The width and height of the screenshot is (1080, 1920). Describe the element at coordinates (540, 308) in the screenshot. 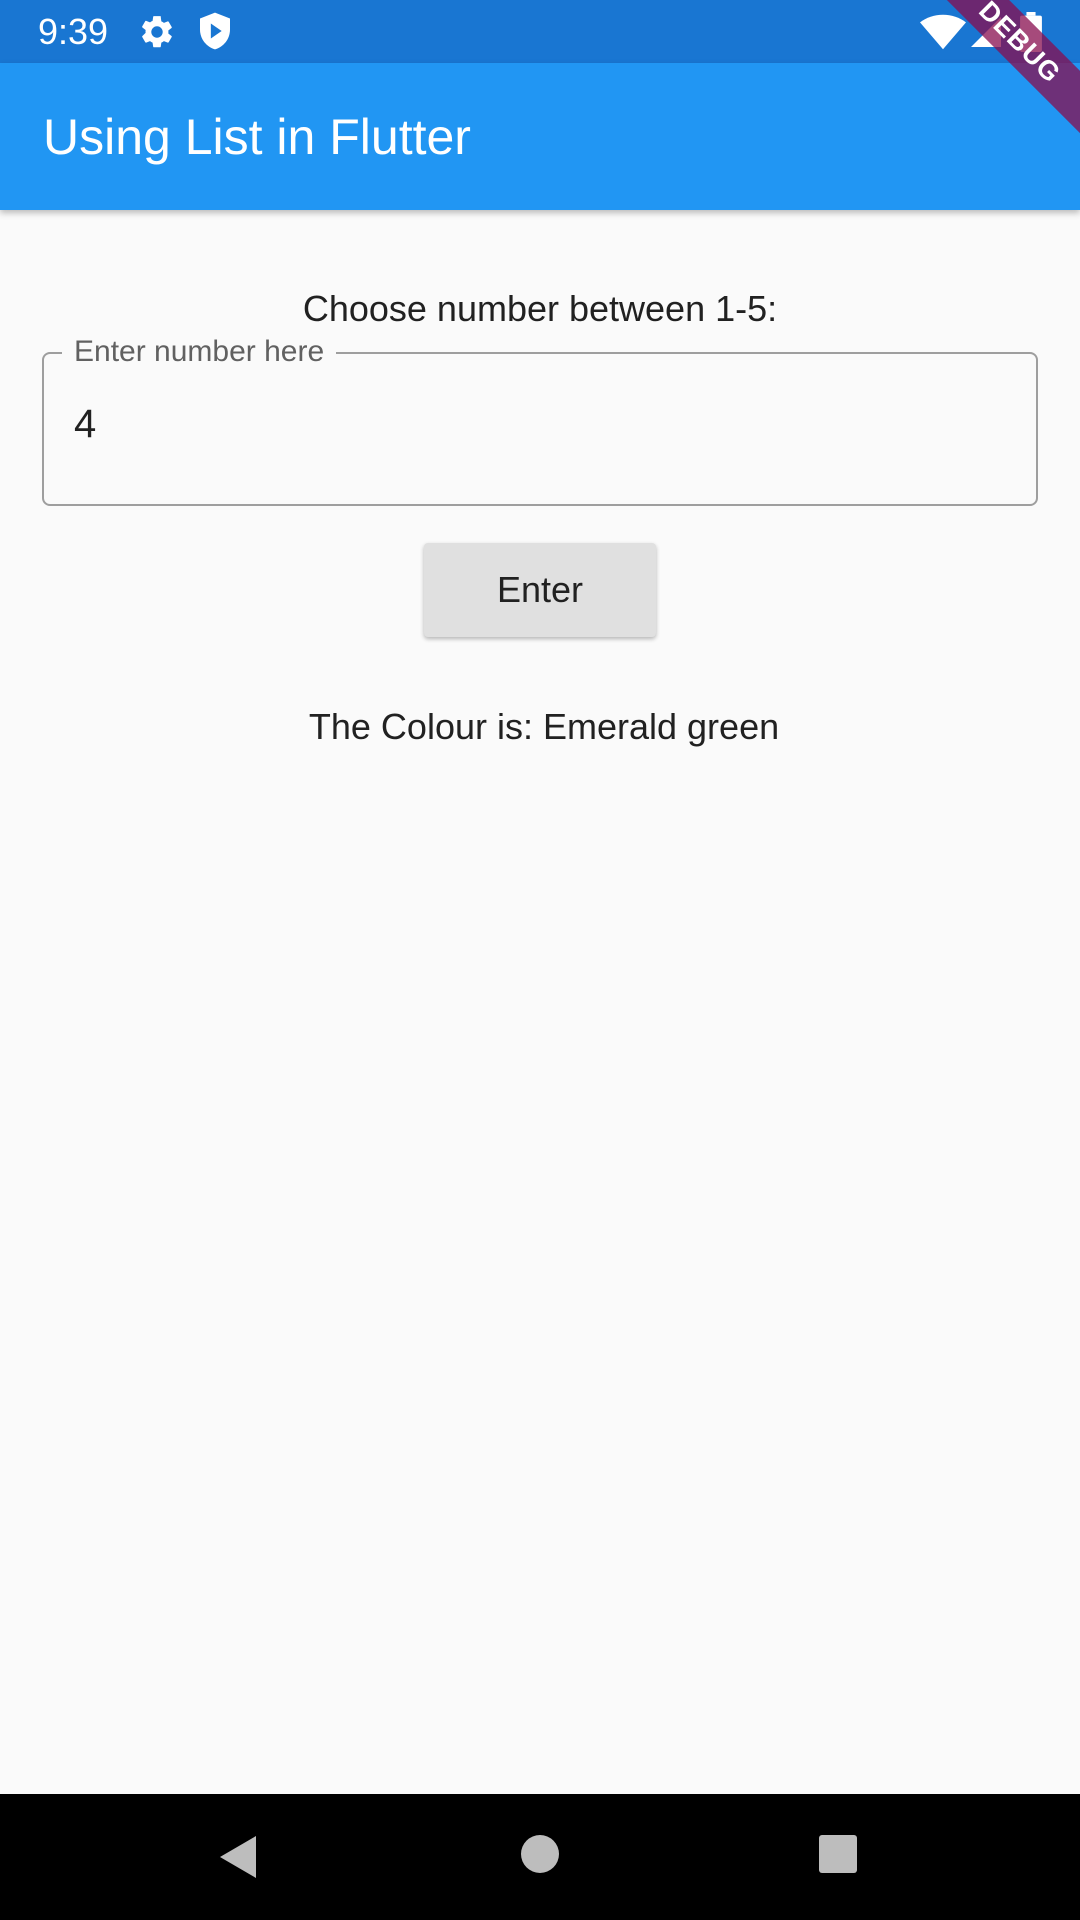

I see `prompt-text: Choose number between 1-5:` at that location.